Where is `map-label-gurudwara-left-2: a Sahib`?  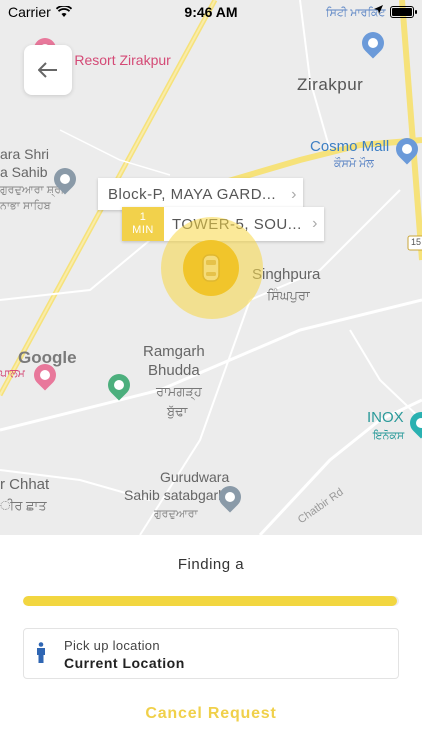 map-label-gurudwara-left-2: a Sahib is located at coordinates (23, 173).